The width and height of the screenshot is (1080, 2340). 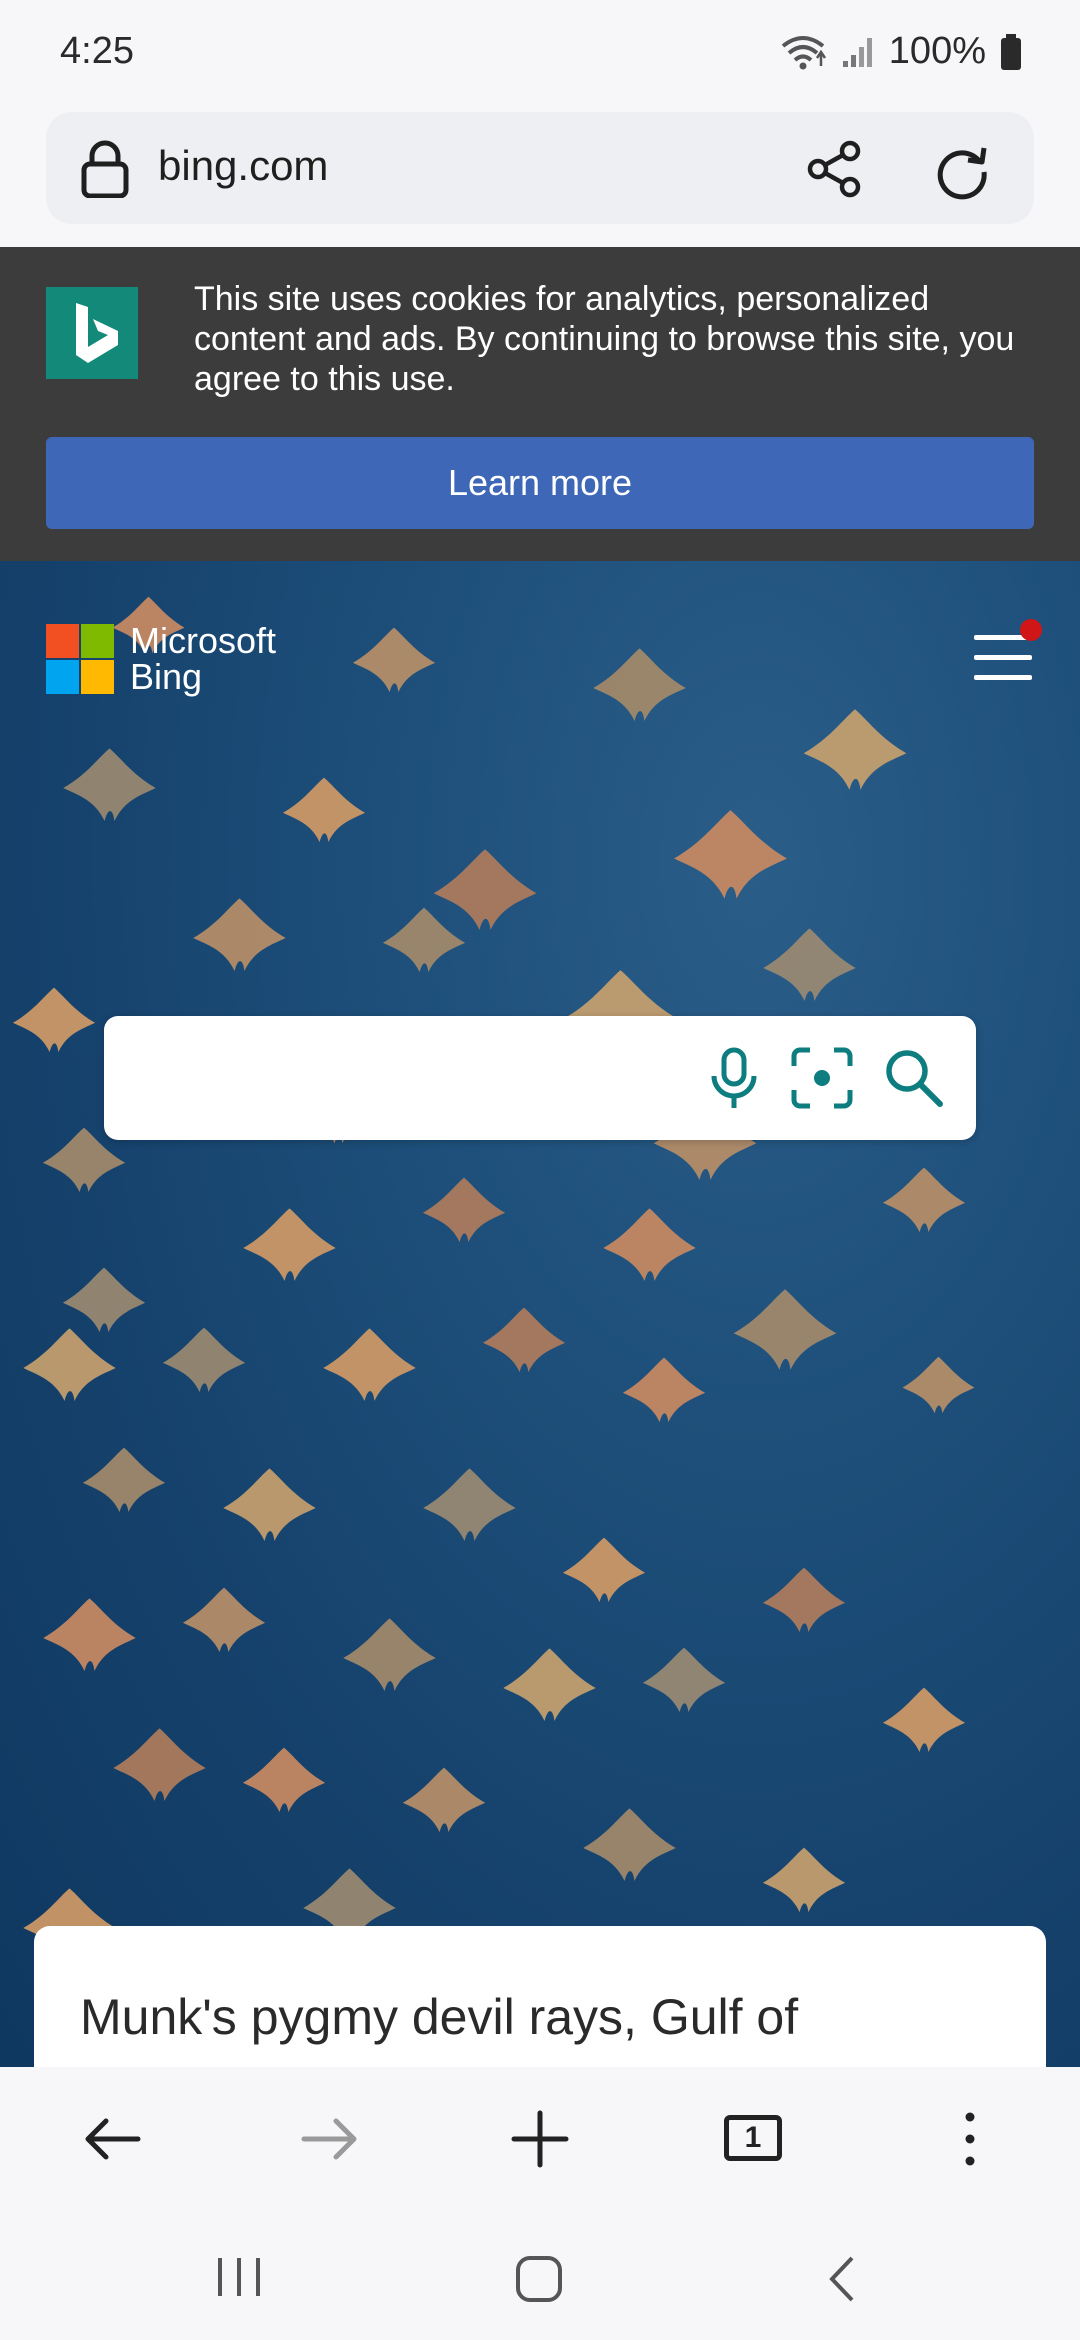 What do you see at coordinates (970, 2139) in the screenshot?
I see `more-options-icon` at bounding box center [970, 2139].